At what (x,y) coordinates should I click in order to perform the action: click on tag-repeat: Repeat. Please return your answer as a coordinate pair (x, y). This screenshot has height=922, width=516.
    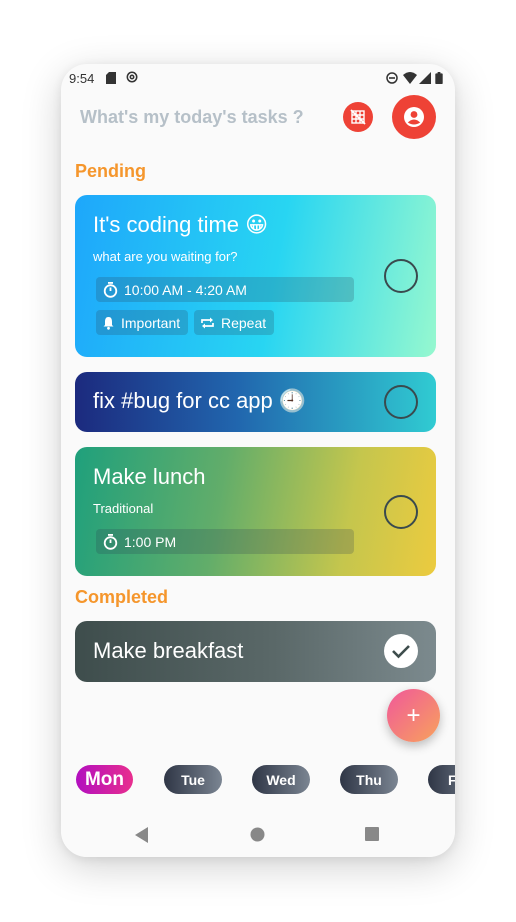
    Looking at the image, I should click on (234, 322).